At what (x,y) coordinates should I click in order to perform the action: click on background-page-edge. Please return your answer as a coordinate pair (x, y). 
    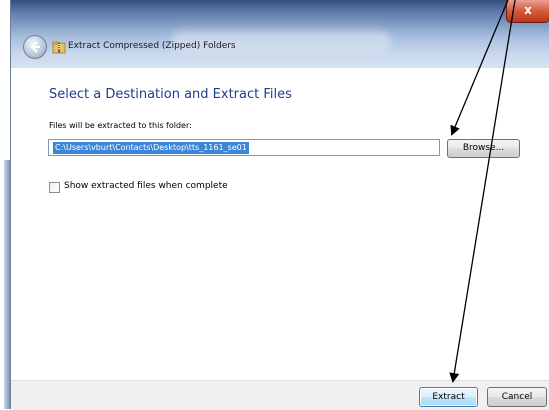
    Looking at the image, I should click on (5, 204).